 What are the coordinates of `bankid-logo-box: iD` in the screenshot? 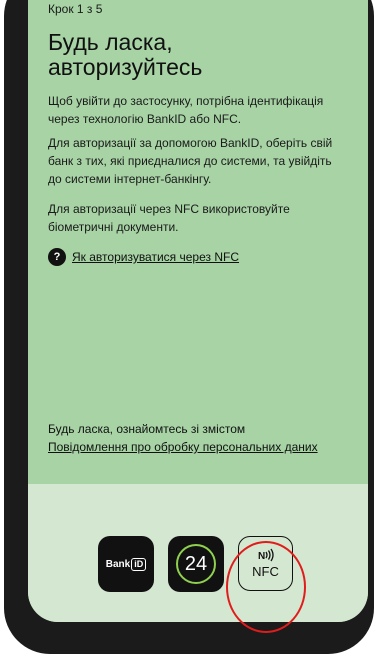 It's located at (139, 564).